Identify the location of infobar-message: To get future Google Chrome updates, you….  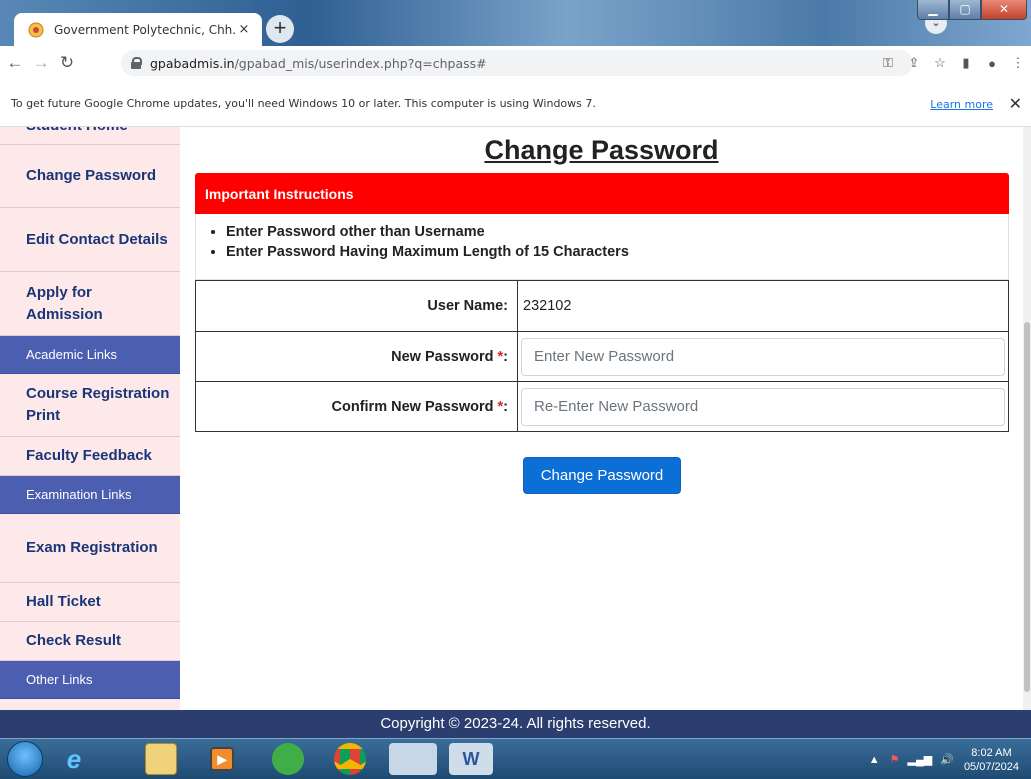
(303, 103).